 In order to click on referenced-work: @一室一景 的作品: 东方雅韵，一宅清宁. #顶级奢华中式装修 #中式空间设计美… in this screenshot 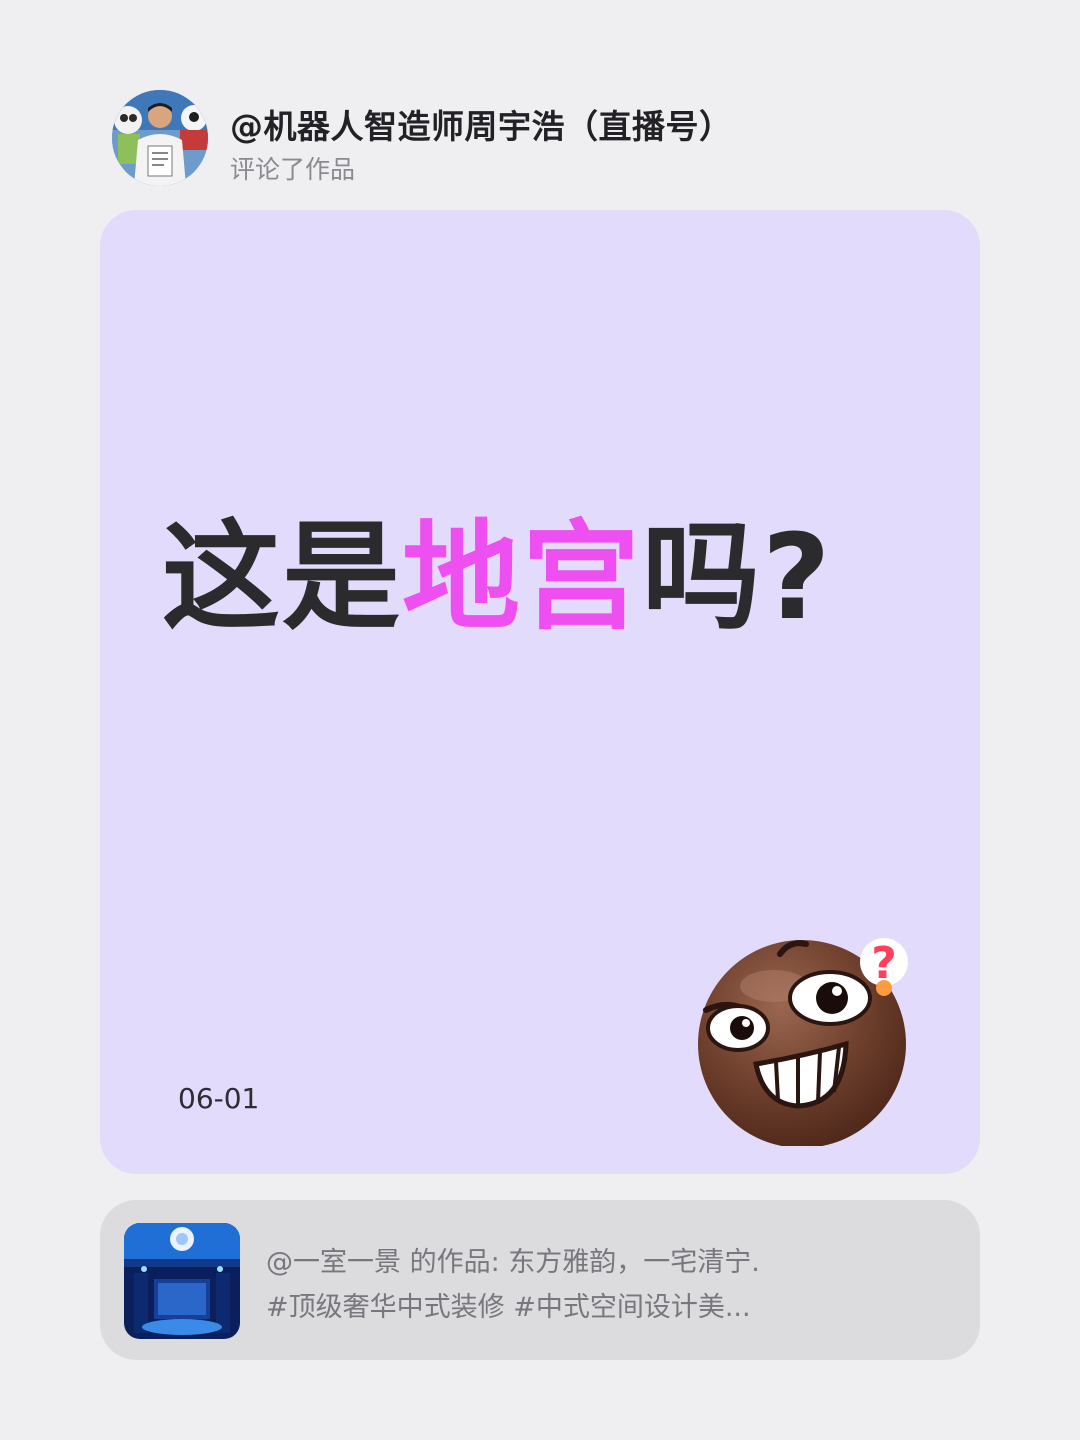, I will do `click(540, 1280)`.